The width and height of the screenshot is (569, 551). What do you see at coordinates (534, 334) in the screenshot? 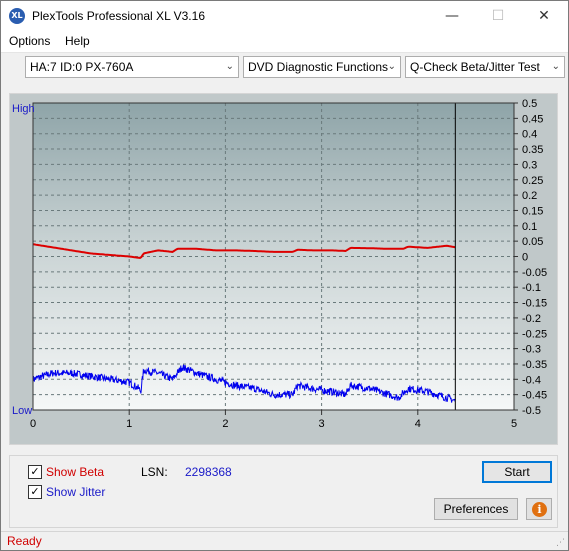
I see `y-tick-label: -0.25` at bounding box center [534, 334].